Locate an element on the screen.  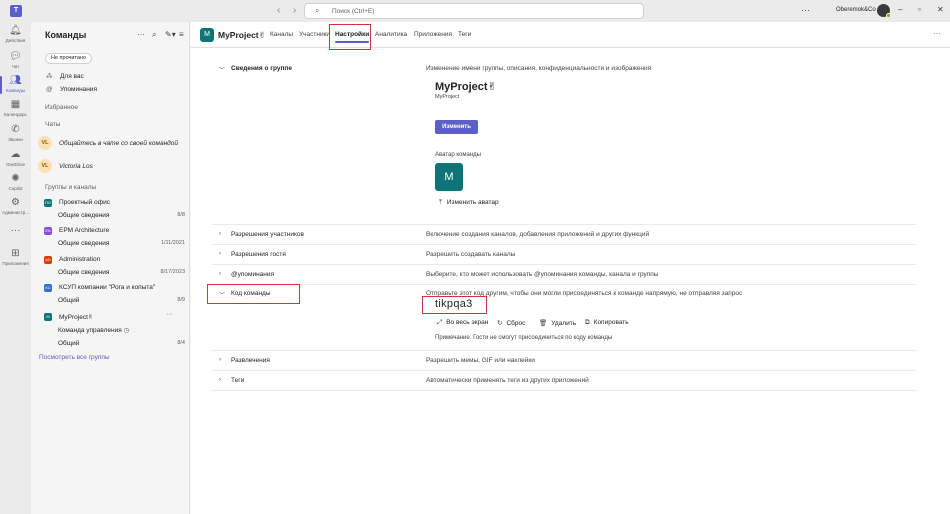
tab-analytics: Аналитика is located at coordinates (391, 34).